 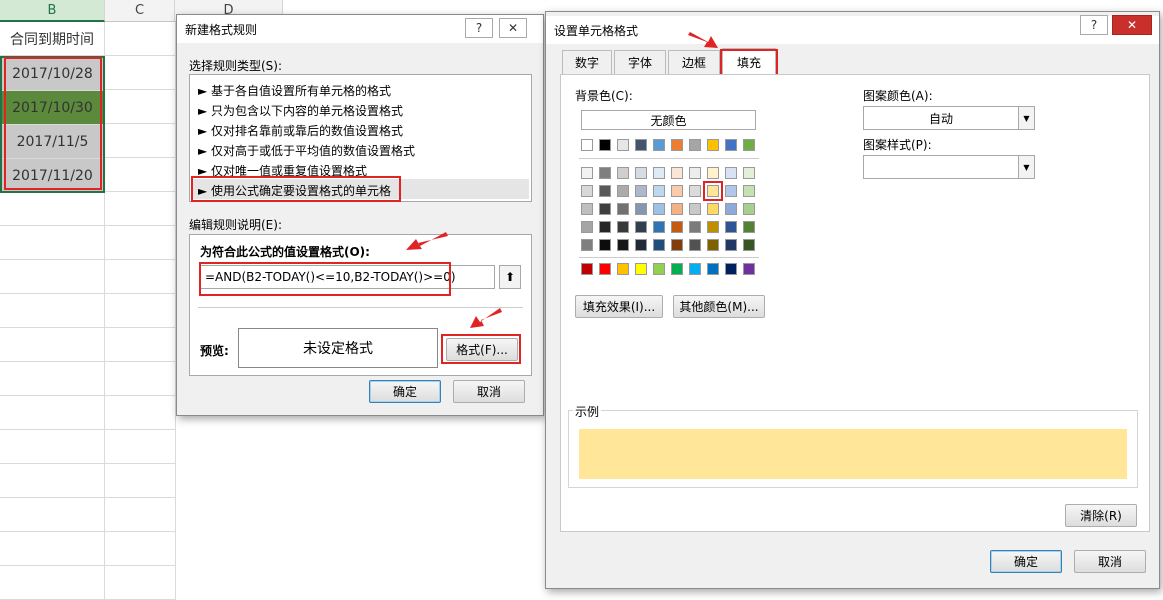 I want to click on date-cell: 2017/11/5, so click(x=52, y=142).